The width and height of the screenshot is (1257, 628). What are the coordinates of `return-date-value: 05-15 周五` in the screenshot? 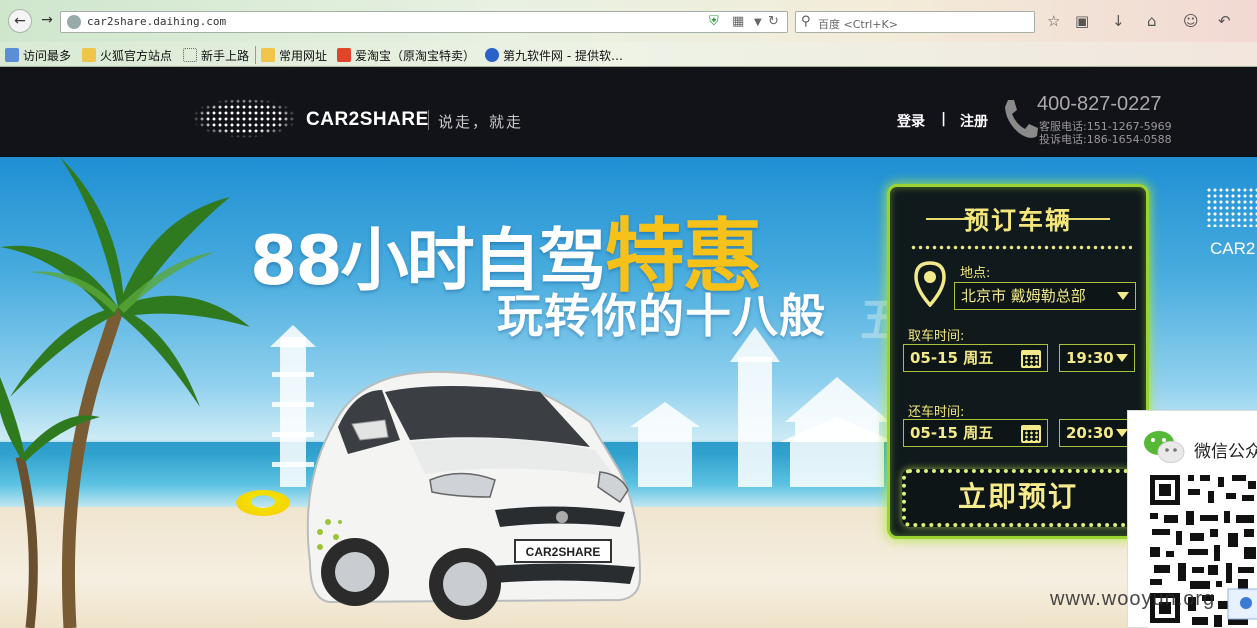 It's located at (952, 433).